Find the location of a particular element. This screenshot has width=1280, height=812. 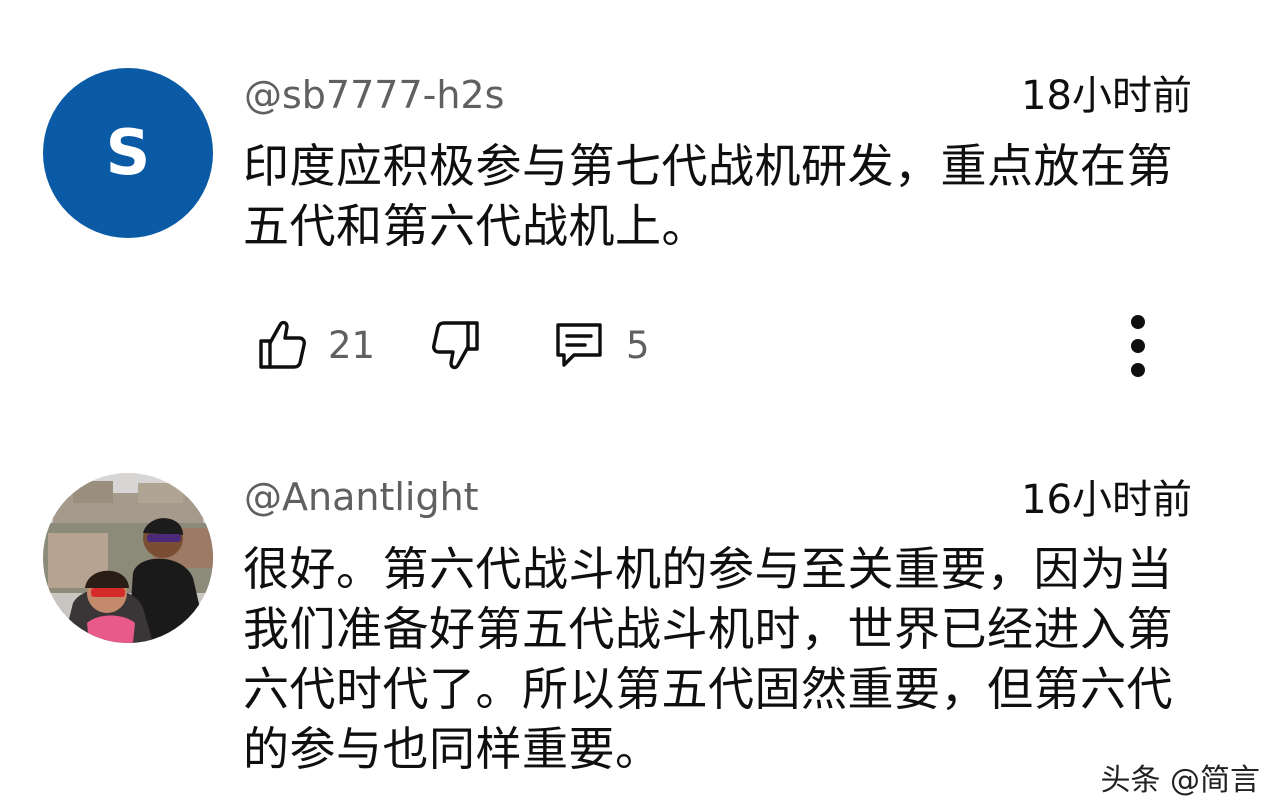

avatar is located at coordinates (128, 558).